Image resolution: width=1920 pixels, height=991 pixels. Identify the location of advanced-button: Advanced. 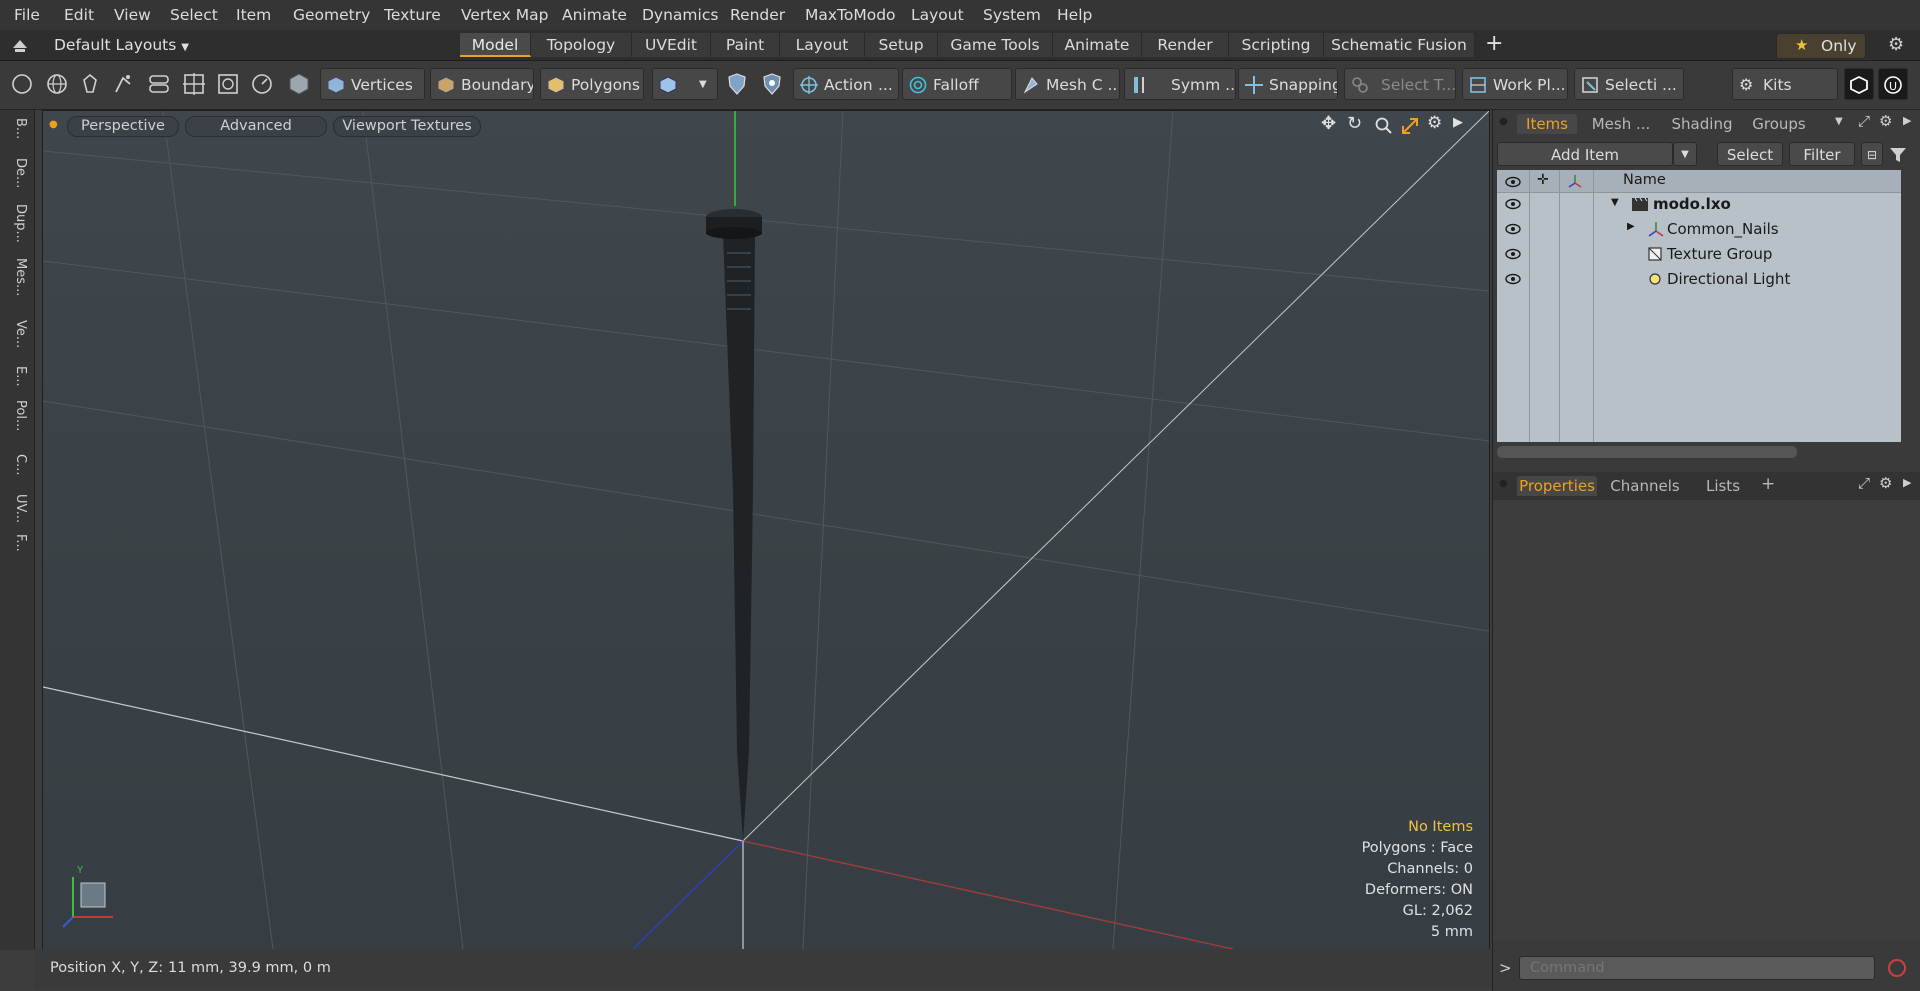
(256, 126).